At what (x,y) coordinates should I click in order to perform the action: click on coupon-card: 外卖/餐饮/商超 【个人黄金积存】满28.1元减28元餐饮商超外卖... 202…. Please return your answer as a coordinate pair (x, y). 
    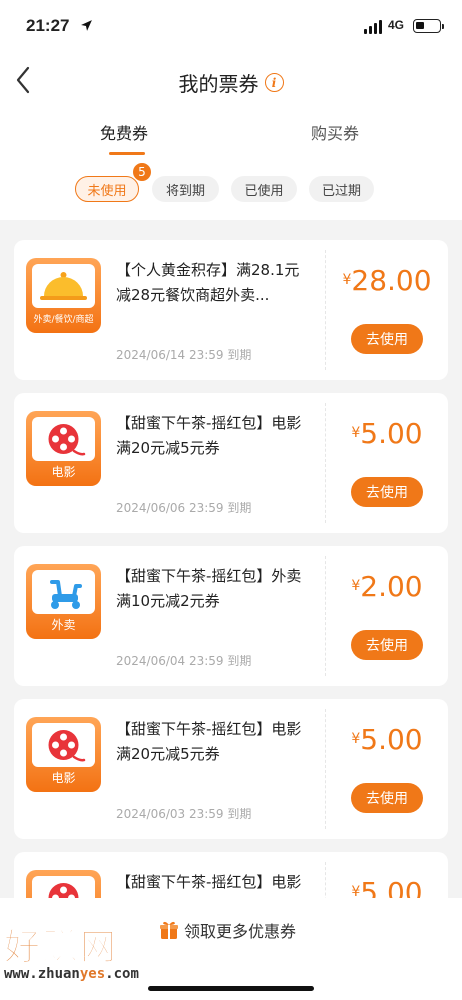
    Looking at the image, I should click on (231, 310).